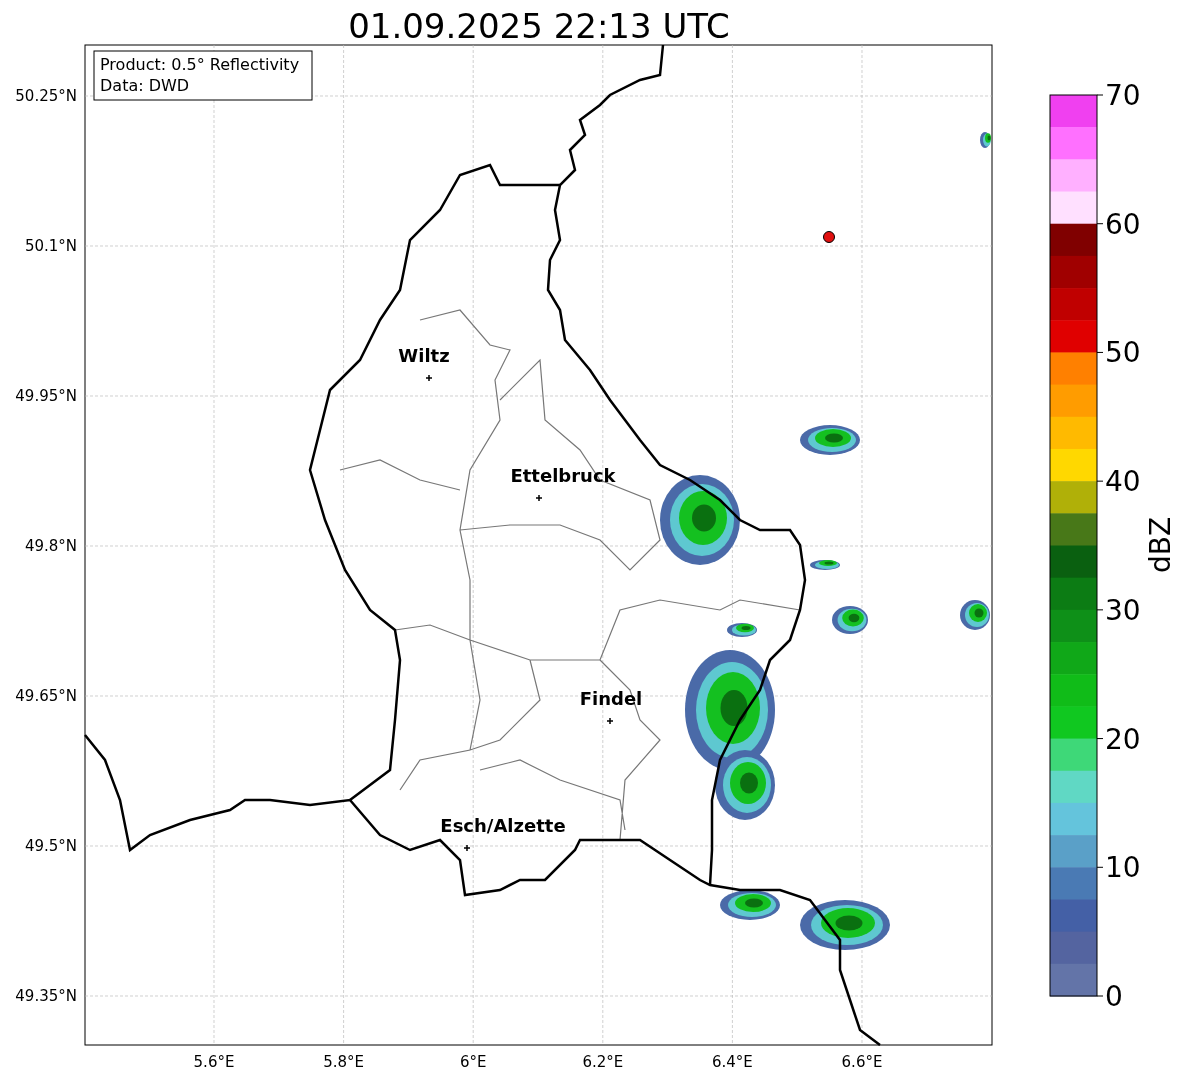 The image size is (1184, 1081). What do you see at coordinates (1123, 868) in the screenshot?
I see `colorbar-tick-label: 10` at bounding box center [1123, 868].